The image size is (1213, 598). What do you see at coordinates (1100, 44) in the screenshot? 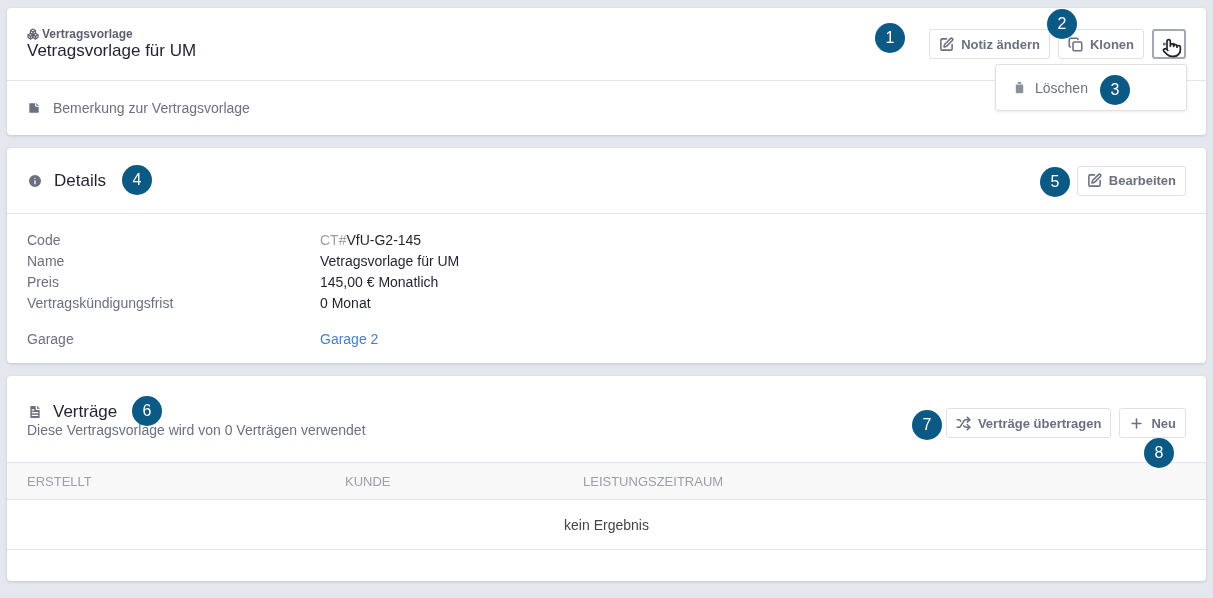
I see `action-button: Klonen` at bounding box center [1100, 44].